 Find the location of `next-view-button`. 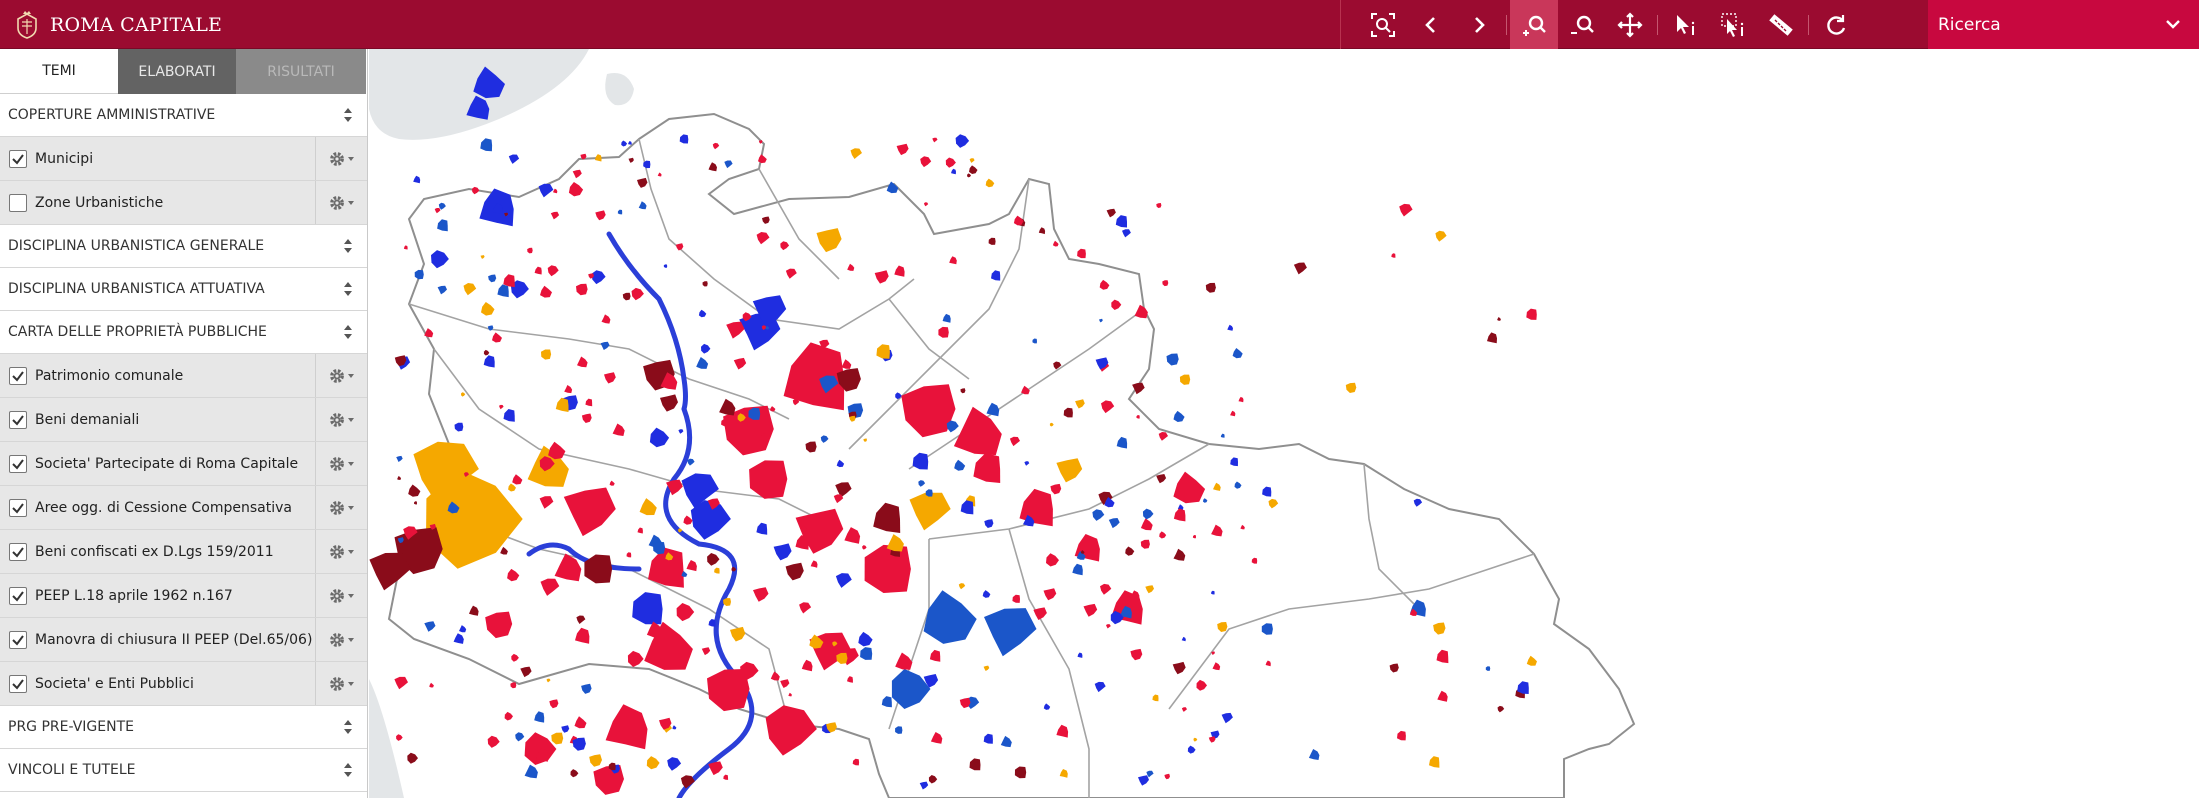

next-view-button is located at coordinates (1479, 24).